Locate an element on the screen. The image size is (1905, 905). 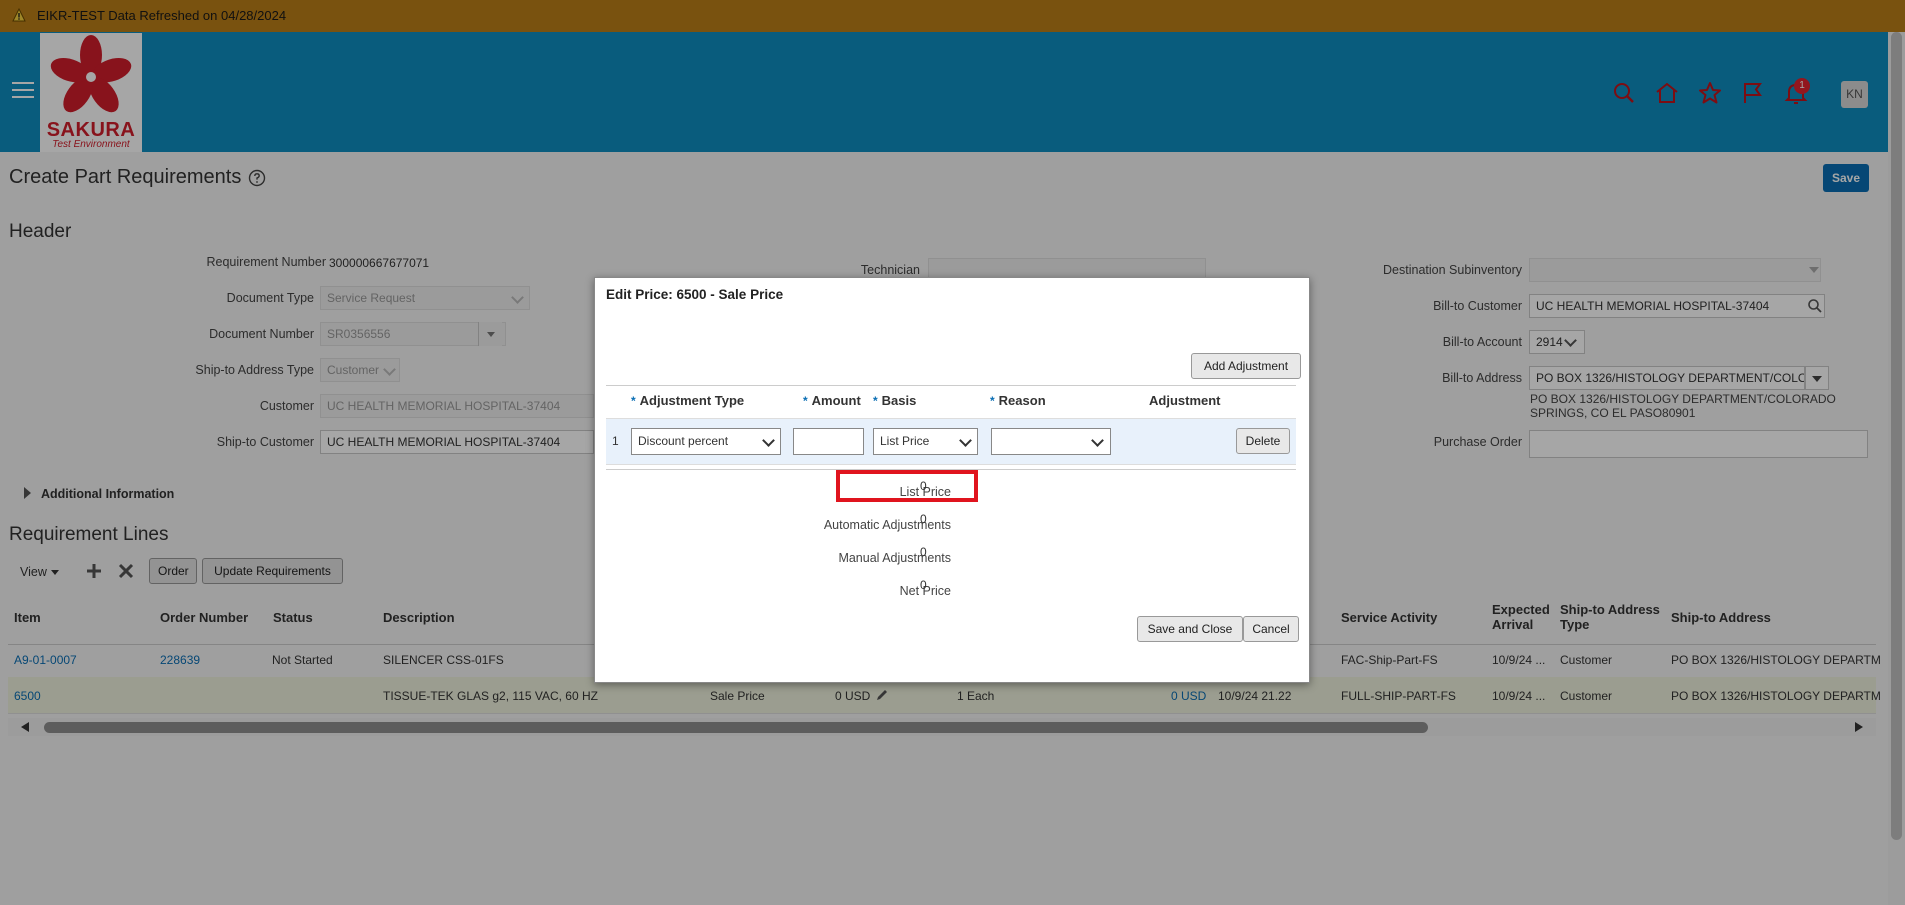
add-adjustment-button: Add Adjustment is located at coordinates (1246, 366).